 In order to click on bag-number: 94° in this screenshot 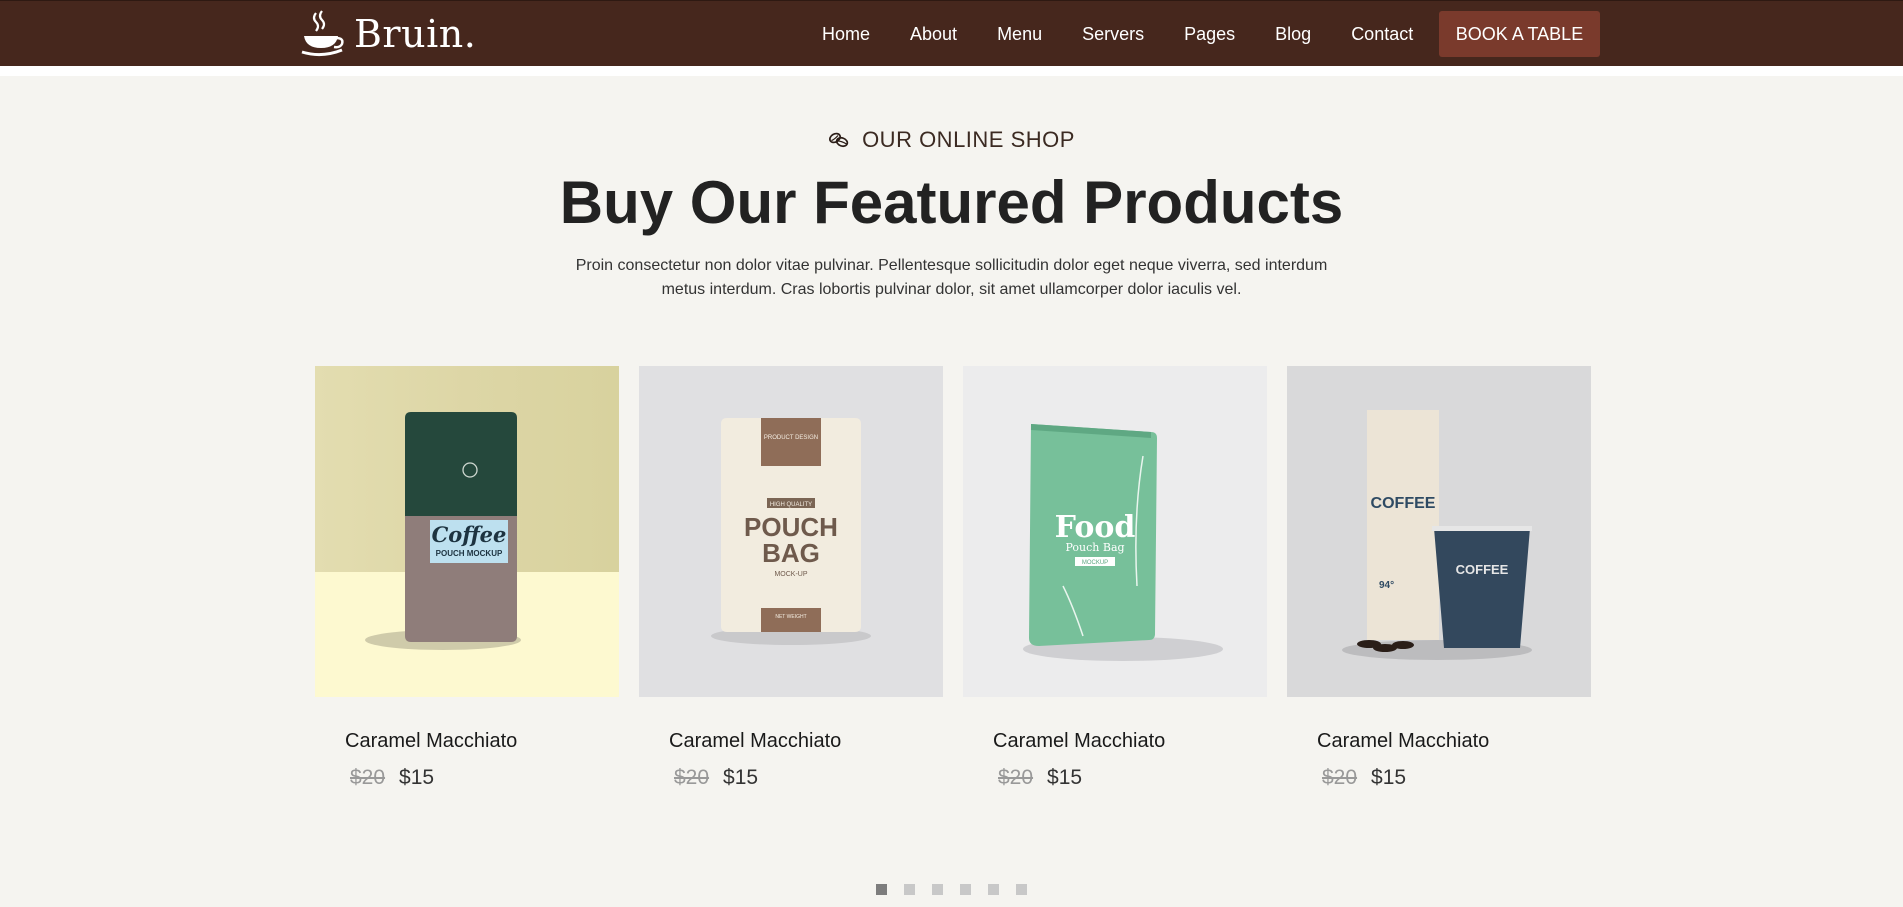, I will do `click(1386, 585)`.